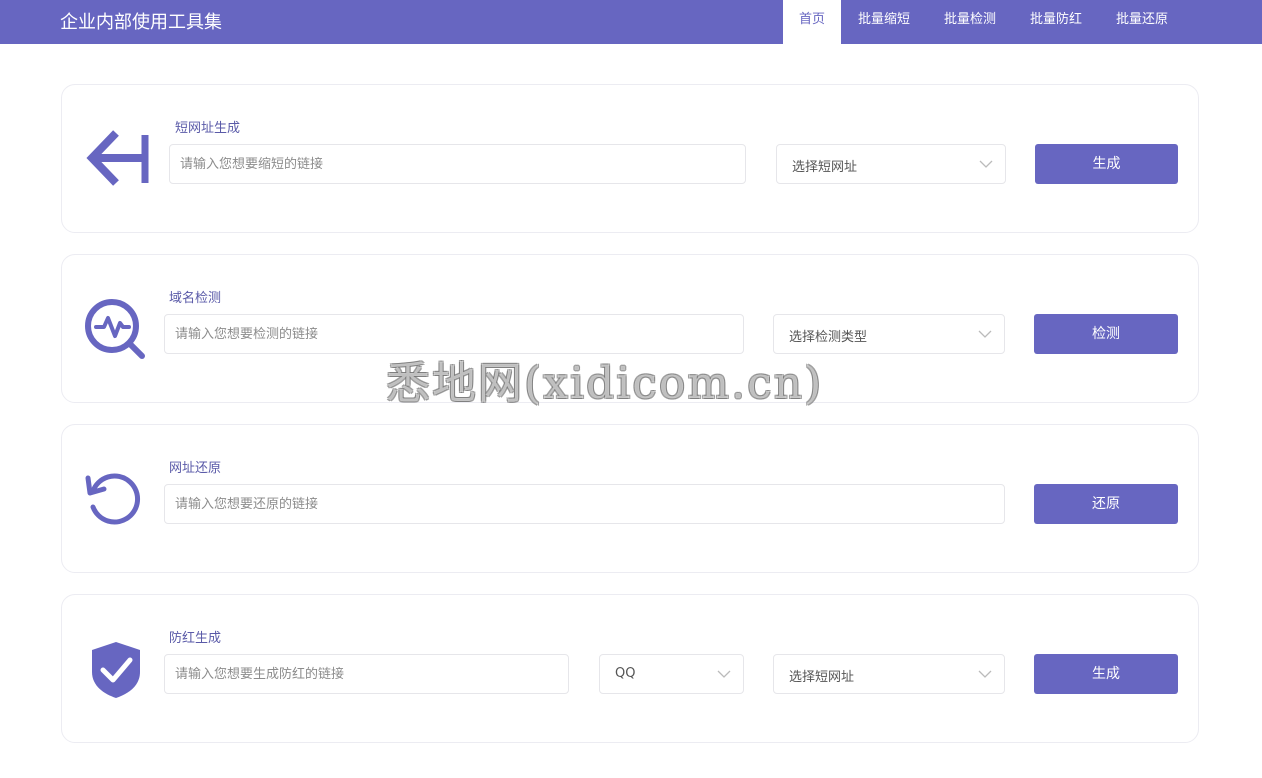  What do you see at coordinates (114, 499) in the screenshot?
I see `restore-icon` at bounding box center [114, 499].